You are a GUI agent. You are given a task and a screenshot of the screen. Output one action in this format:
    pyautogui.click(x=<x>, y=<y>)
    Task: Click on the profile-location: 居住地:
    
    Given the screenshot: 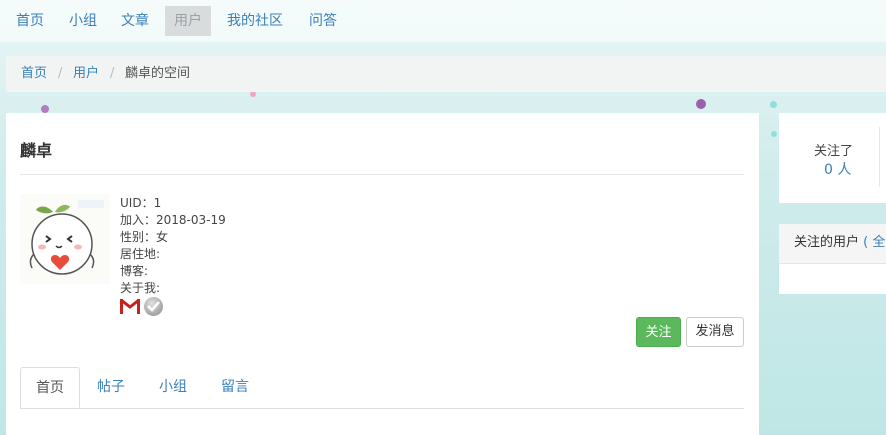 What is the action you would take?
    pyautogui.click(x=140, y=254)
    